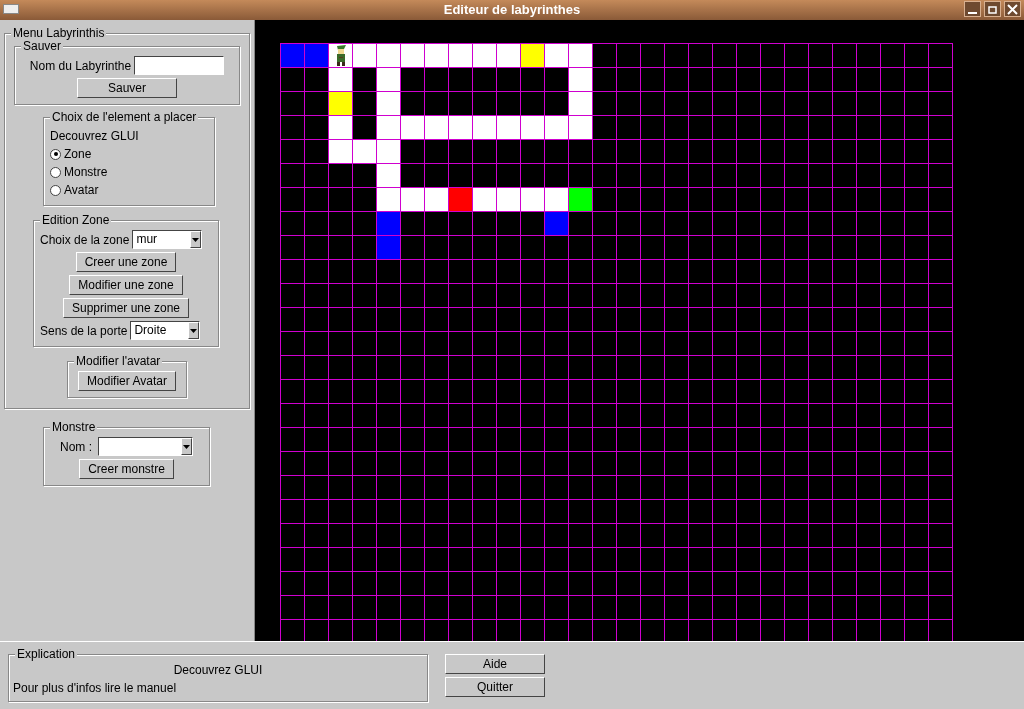 The height and width of the screenshot is (709, 1024). What do you see at coordinates (74, 427) in the screenshot?
I see `group-title: Monstre` at bounding box center [74, 427].